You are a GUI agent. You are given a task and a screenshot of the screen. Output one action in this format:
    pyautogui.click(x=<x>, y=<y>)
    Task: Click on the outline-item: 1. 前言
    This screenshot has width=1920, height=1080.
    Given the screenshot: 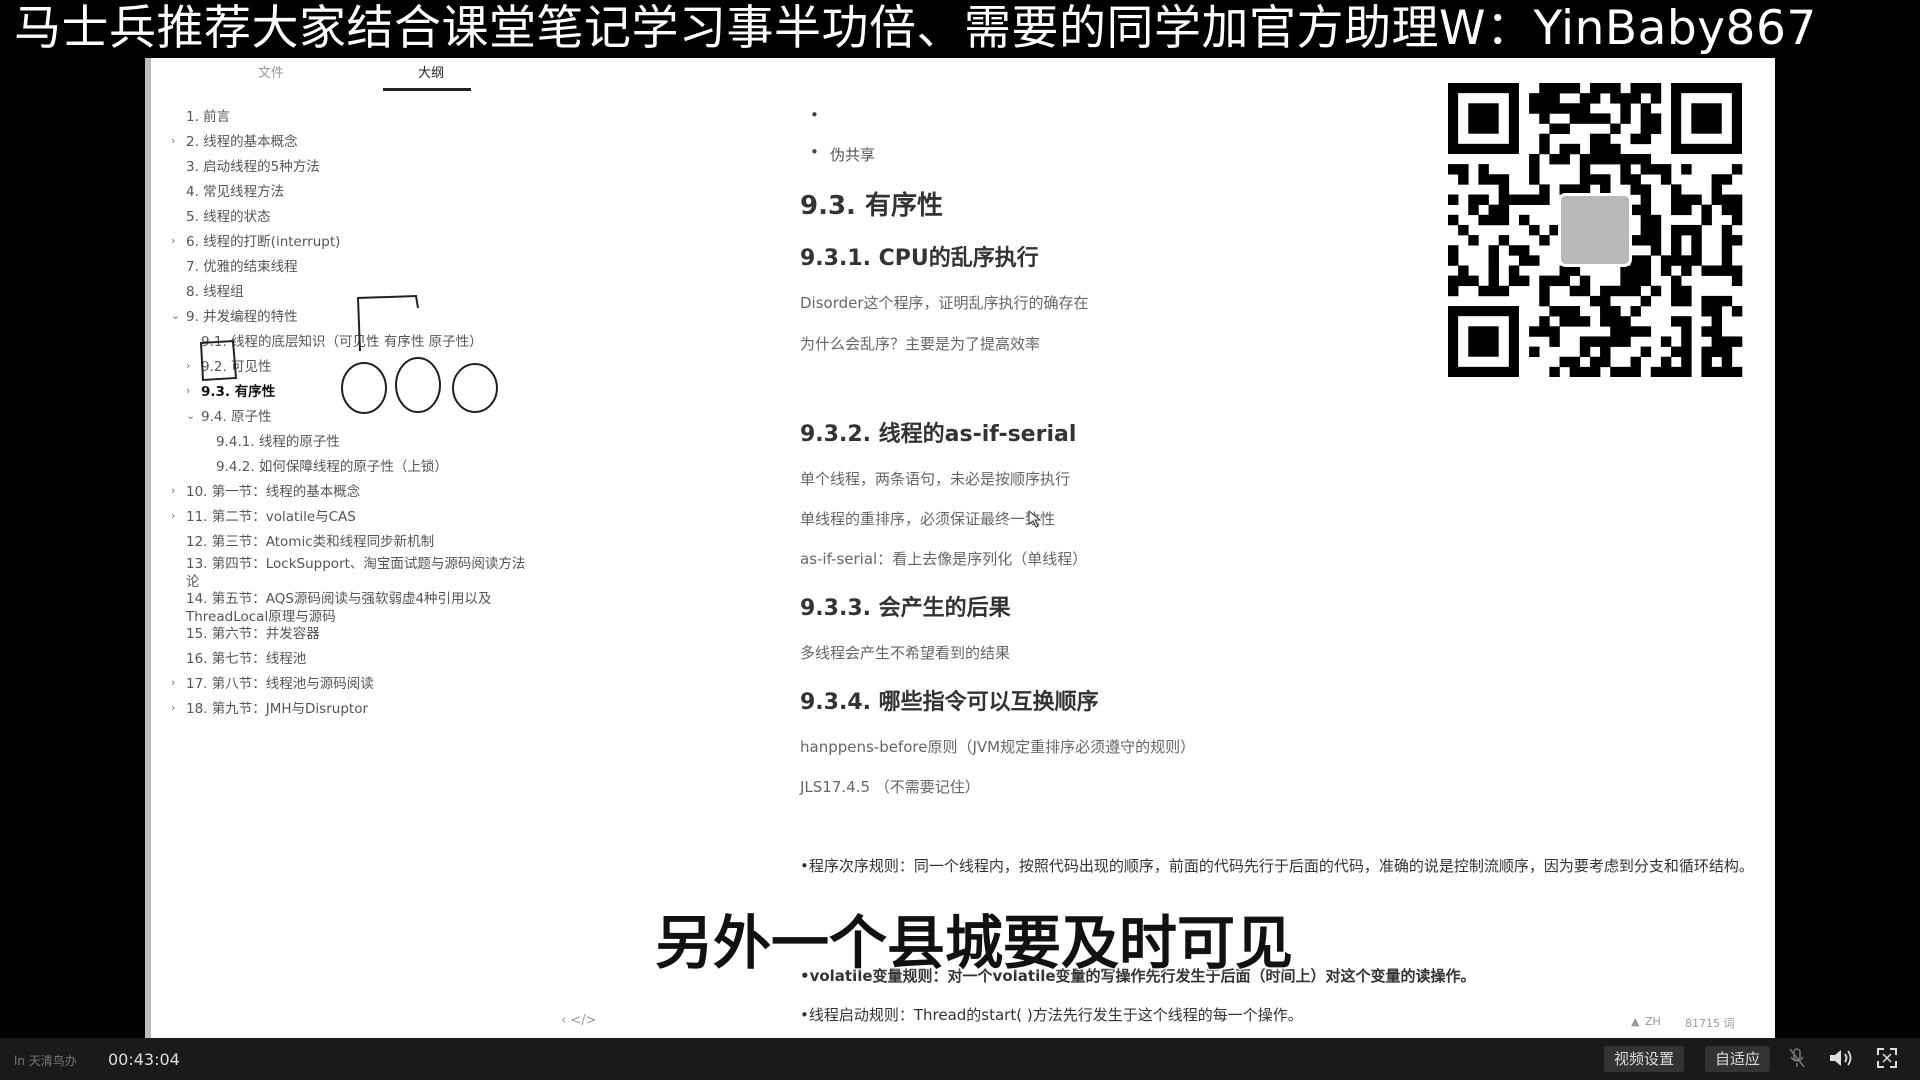 What is the action you would take?
    pyautogui.click(x=208, y=117)
    